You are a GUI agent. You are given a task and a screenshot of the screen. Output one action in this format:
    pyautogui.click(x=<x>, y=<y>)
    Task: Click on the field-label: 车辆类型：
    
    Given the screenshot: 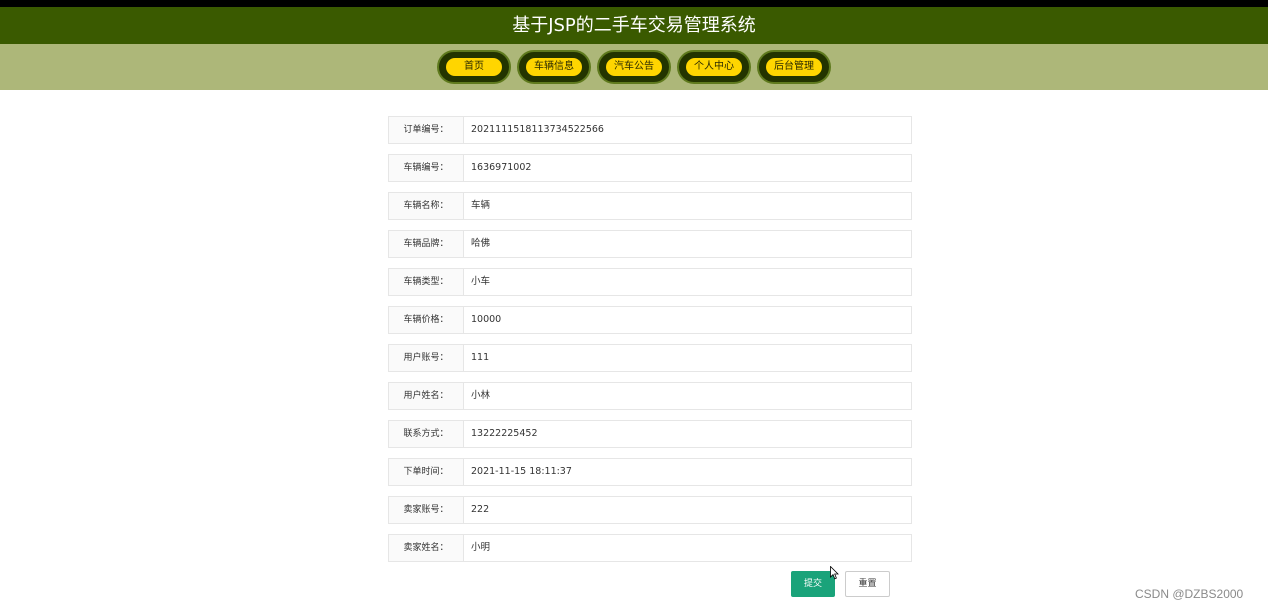 What is the action you would take?
    pyautogui.click(x=426, y=282)
    